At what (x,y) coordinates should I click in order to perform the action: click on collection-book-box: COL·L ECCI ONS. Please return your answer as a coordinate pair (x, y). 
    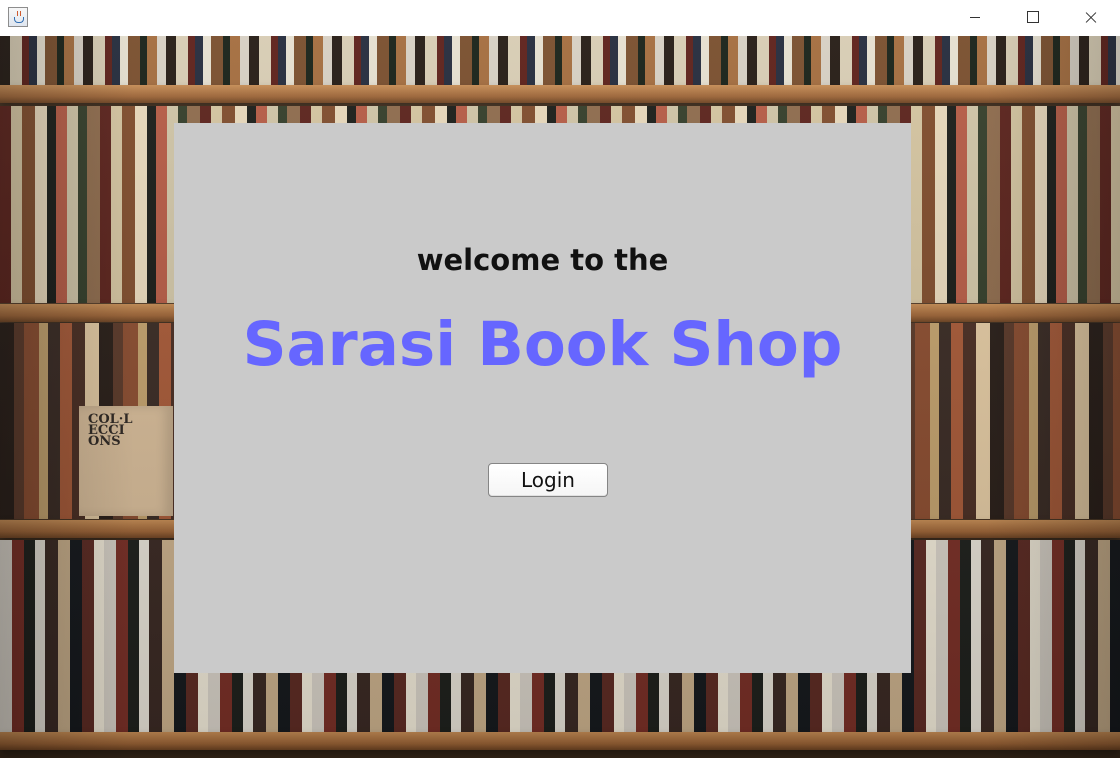
    Looking at the image, I should click on (126, 461).